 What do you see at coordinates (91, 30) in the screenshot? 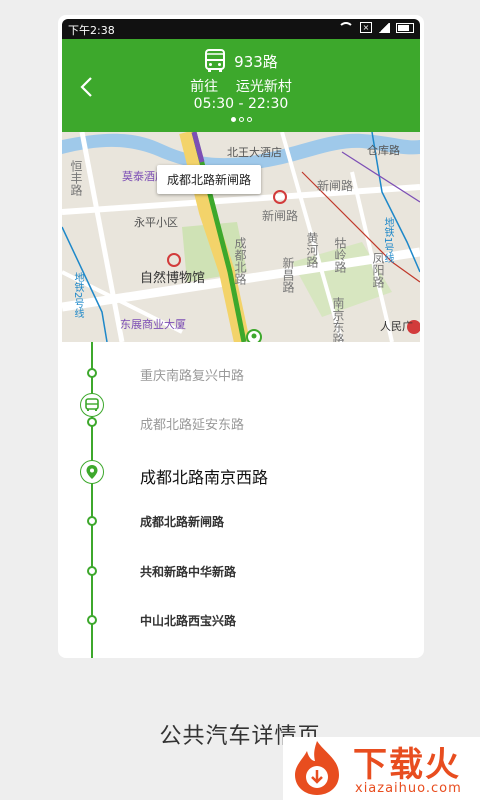
I see `status-time: 下午2:38` at bounding box center [91, 30].